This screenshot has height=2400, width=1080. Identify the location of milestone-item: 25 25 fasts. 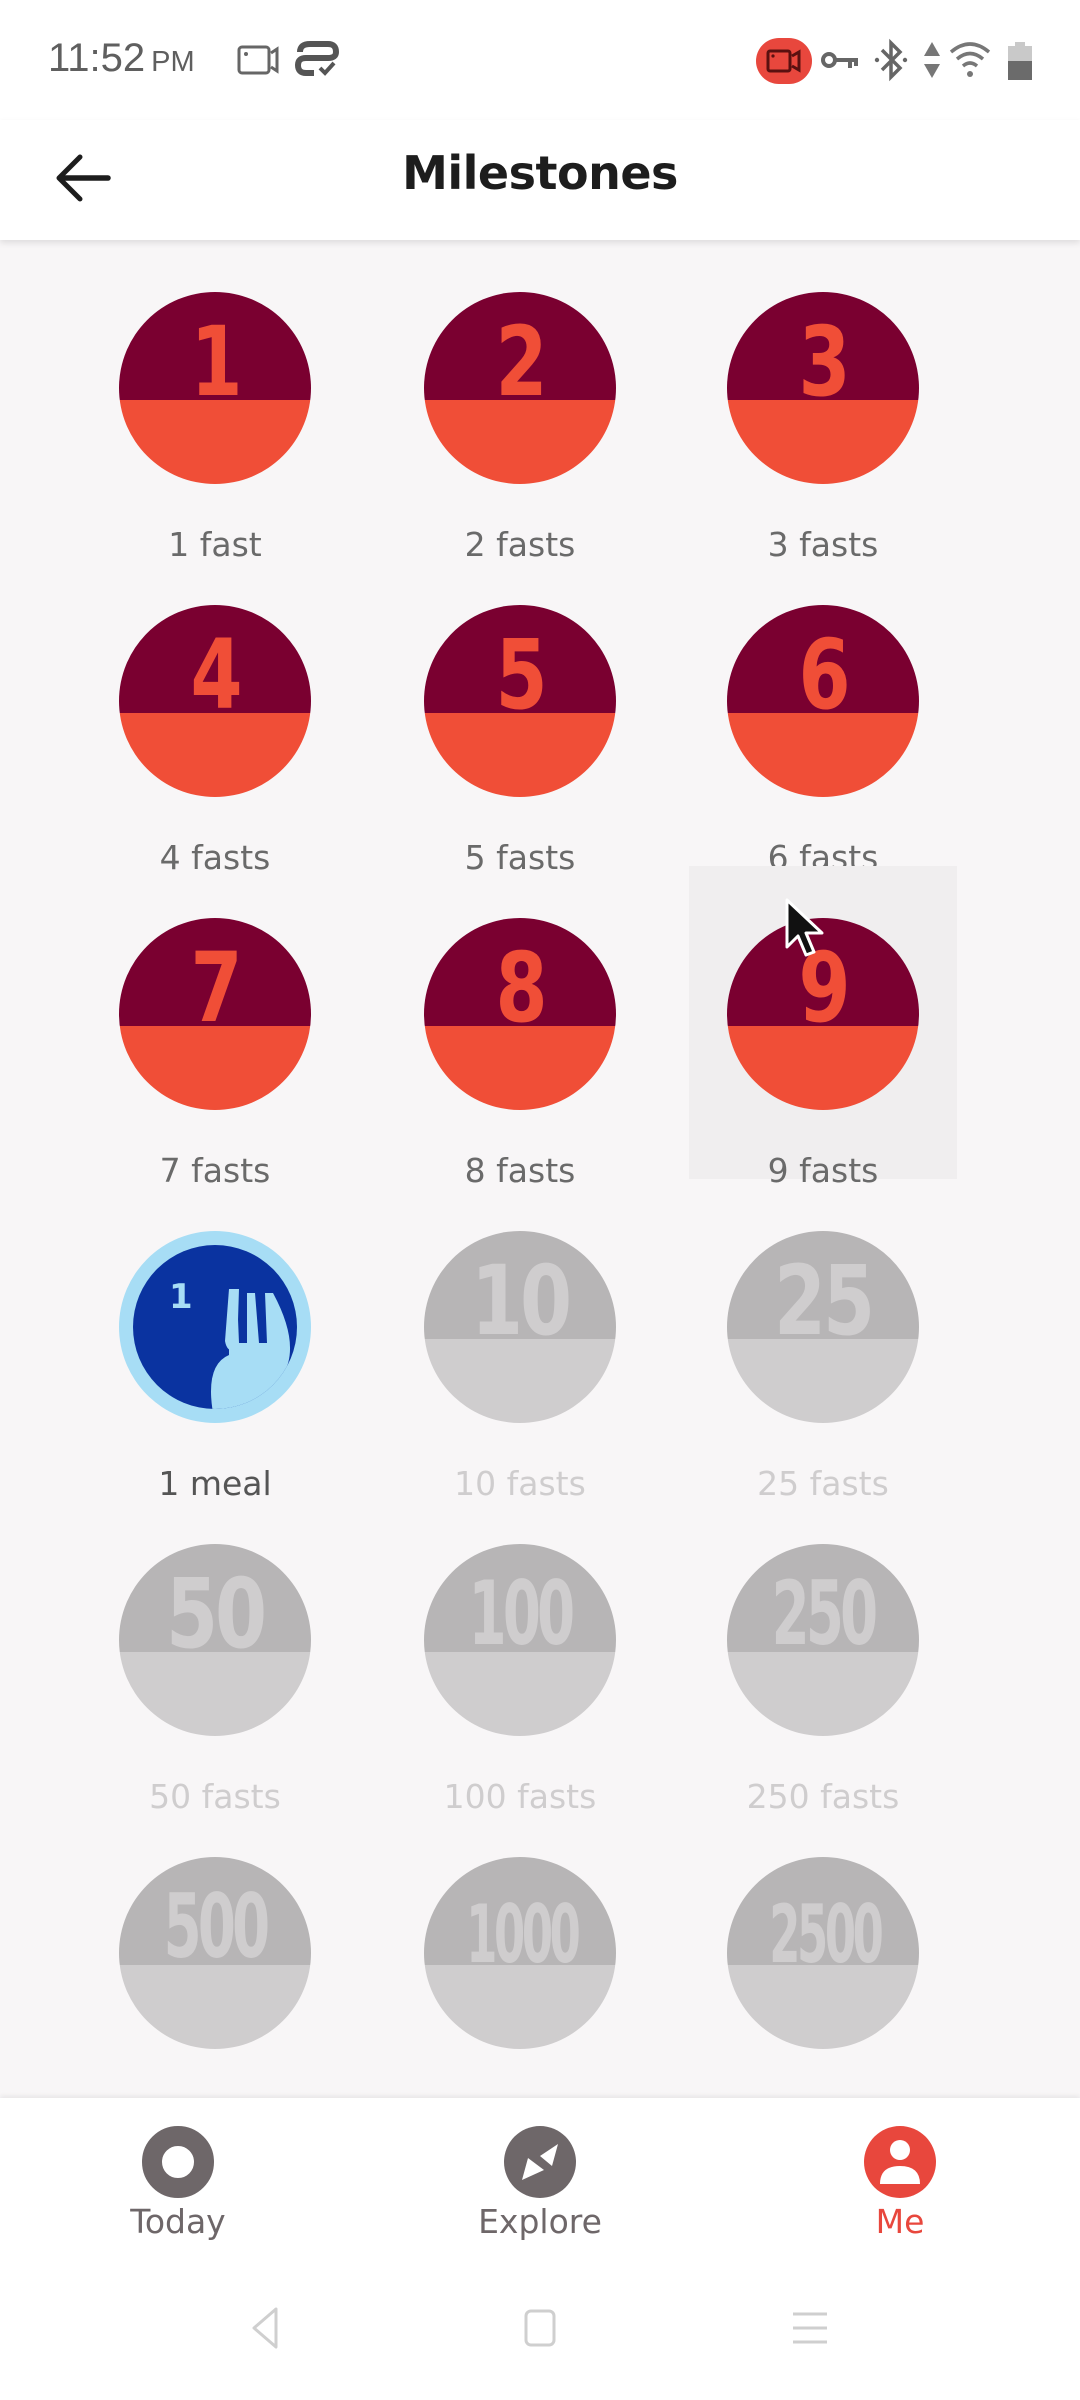
(823, 1341).